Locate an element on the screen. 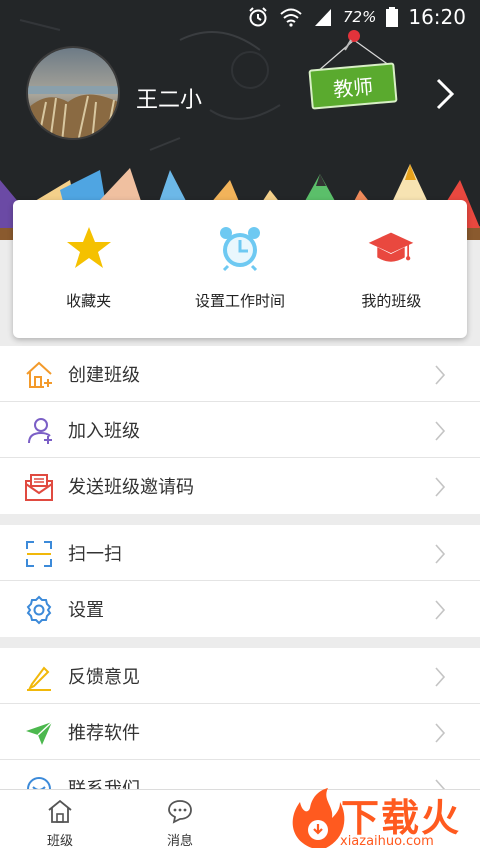 The width and height of the screenshot is (480, 853). menu-item-scan: 扫一扫 is located at coordinates (240, 553).